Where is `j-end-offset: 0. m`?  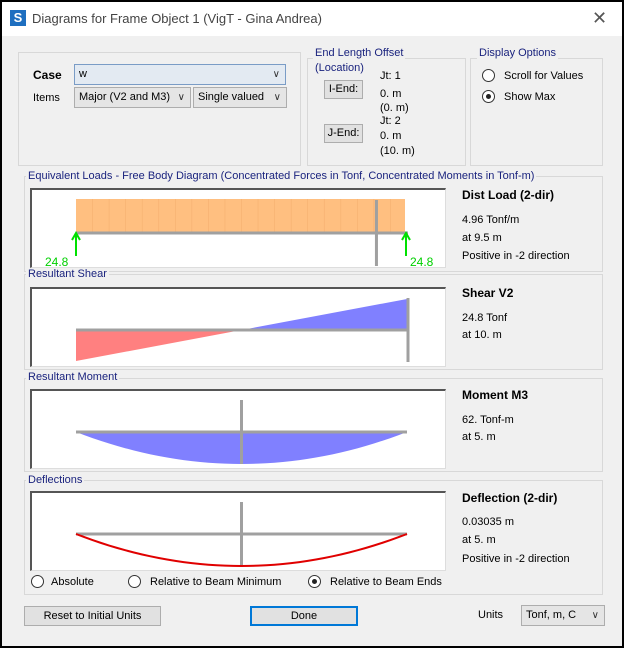
j-end-offset: 0. m is located at coordinates (391, 136).